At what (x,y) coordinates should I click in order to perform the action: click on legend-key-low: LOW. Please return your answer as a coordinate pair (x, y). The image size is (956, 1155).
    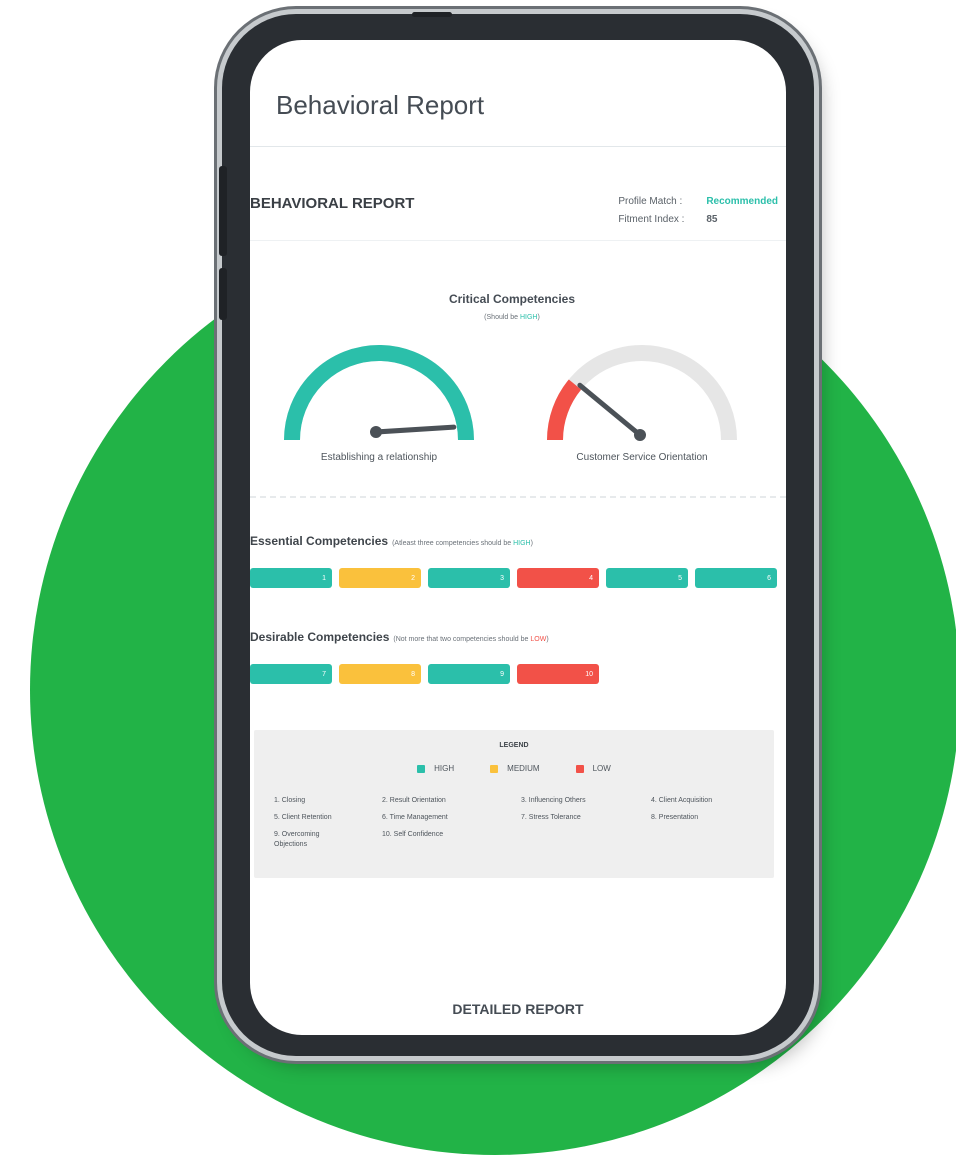
    Looking at the image, I should click on (593, 768).